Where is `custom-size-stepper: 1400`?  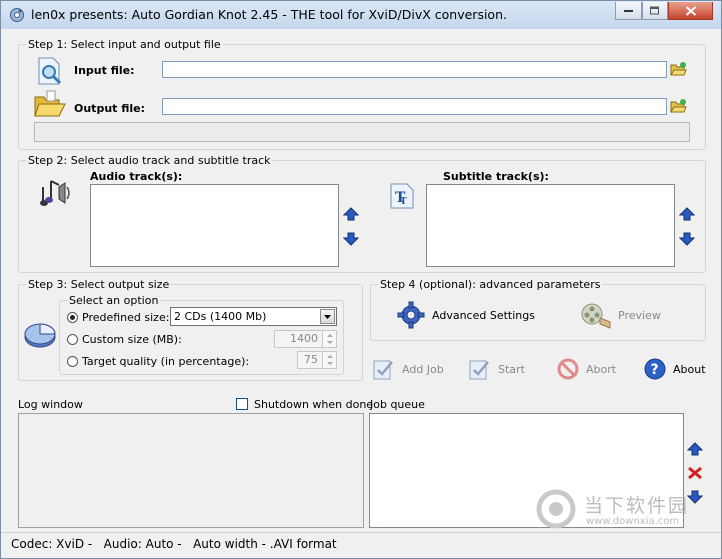 custom-size-stepper: 1400 is located at coordinates (305, 339).